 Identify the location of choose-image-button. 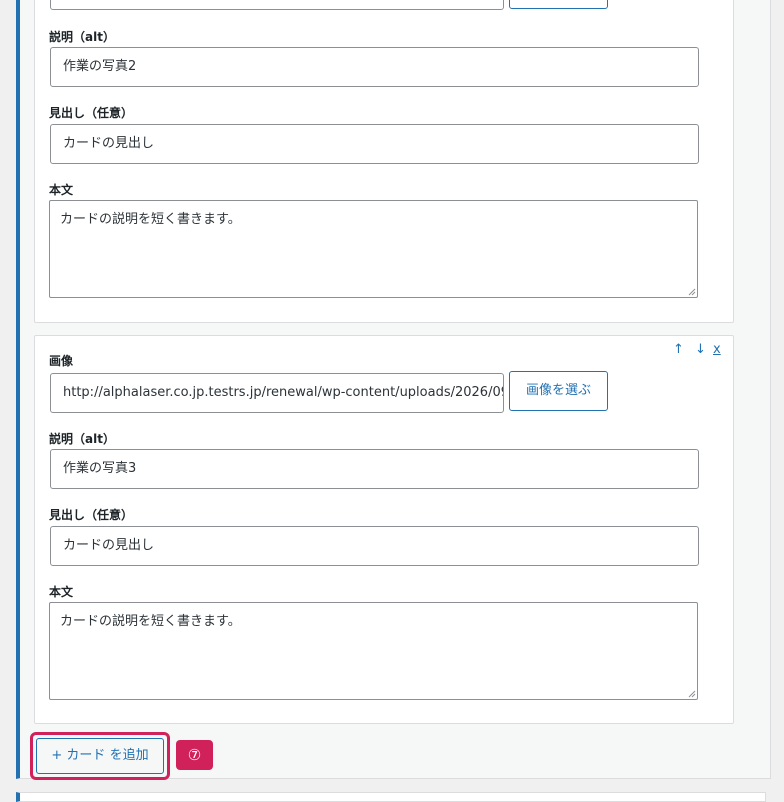
(558, 4).